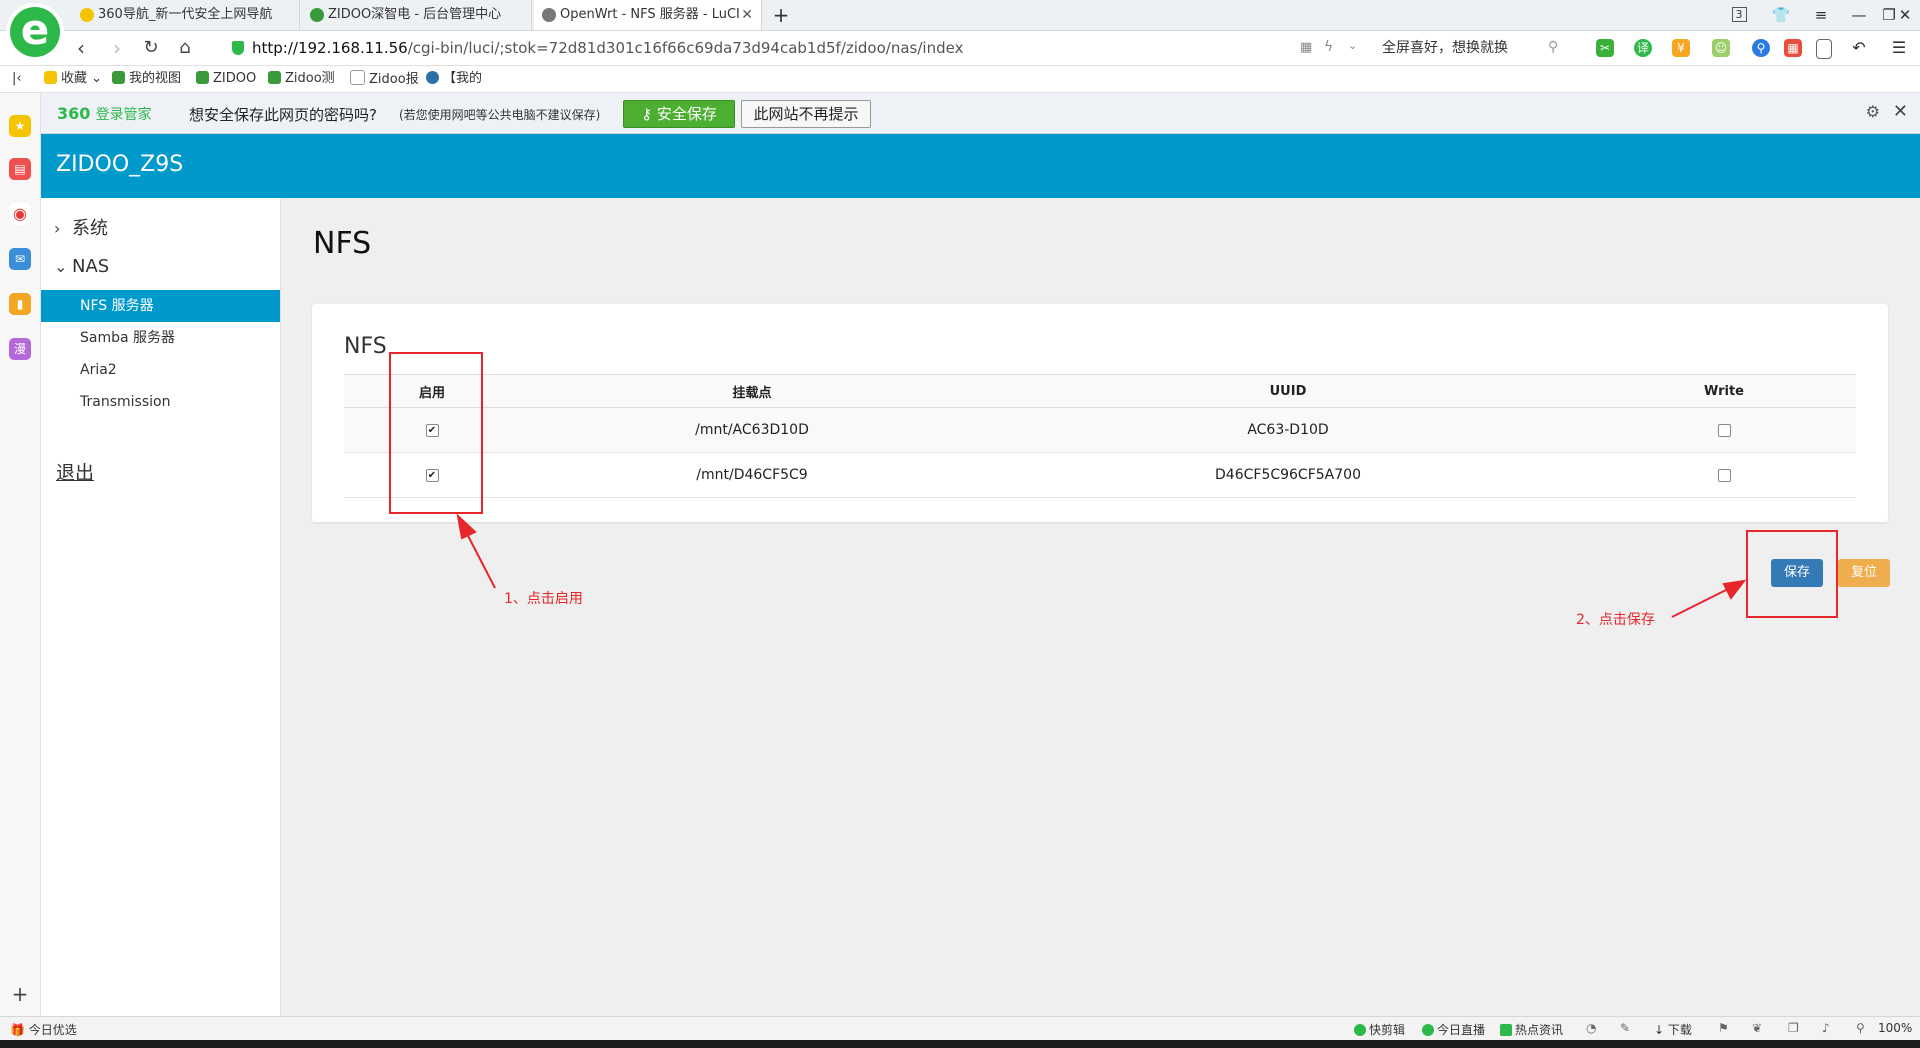 This screenshot has height=1048, width=1920. I want to click on browser-logo-icon: e, so click(35, 32).